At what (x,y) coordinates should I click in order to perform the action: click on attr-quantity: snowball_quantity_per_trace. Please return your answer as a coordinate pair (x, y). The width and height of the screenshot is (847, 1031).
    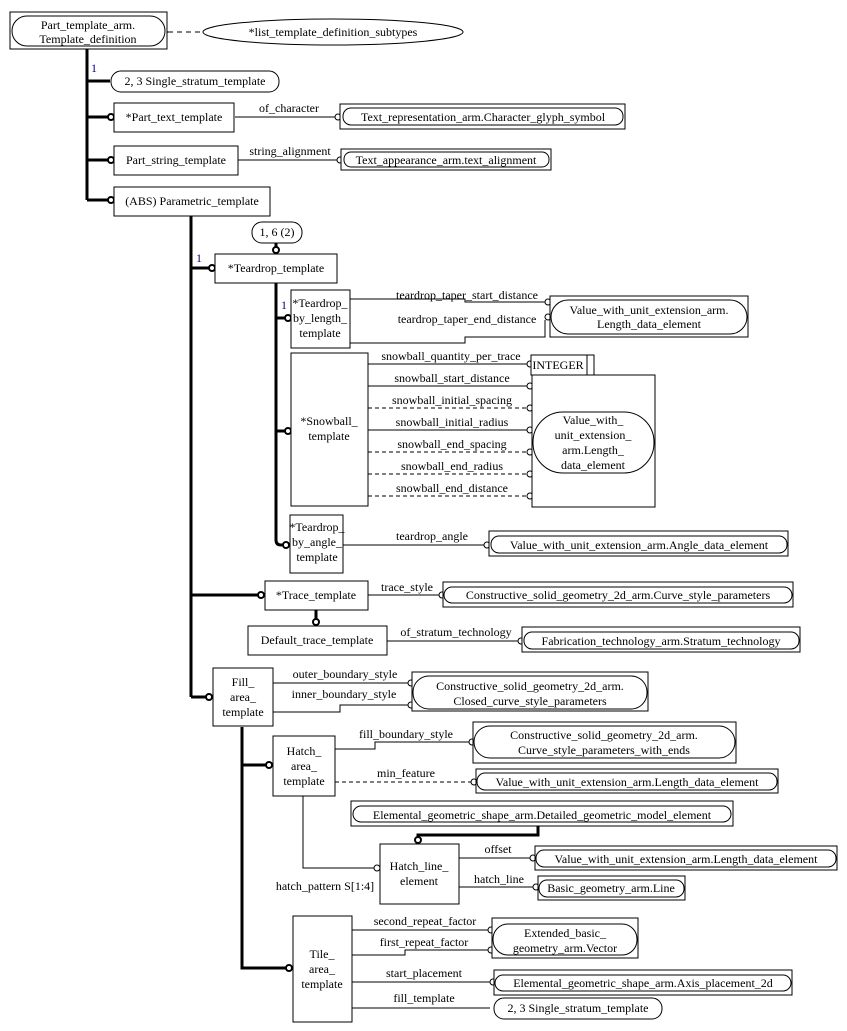
    Looking at the image, I should click on (450, 356).